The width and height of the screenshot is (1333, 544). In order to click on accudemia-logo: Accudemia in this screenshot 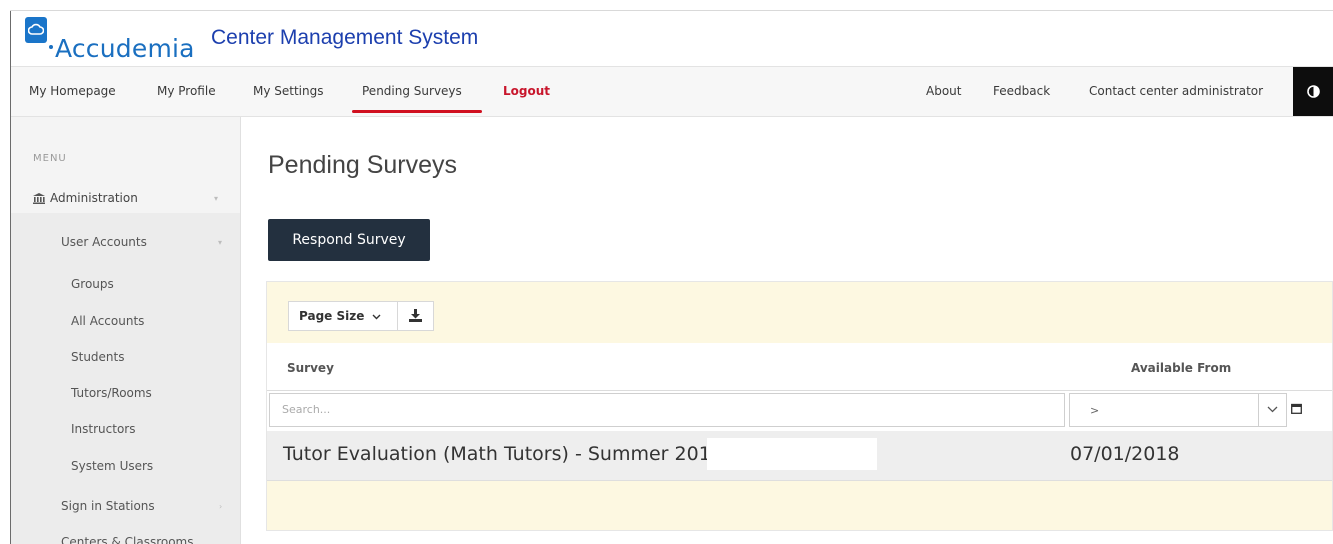, I will do `click(120, 40)`.